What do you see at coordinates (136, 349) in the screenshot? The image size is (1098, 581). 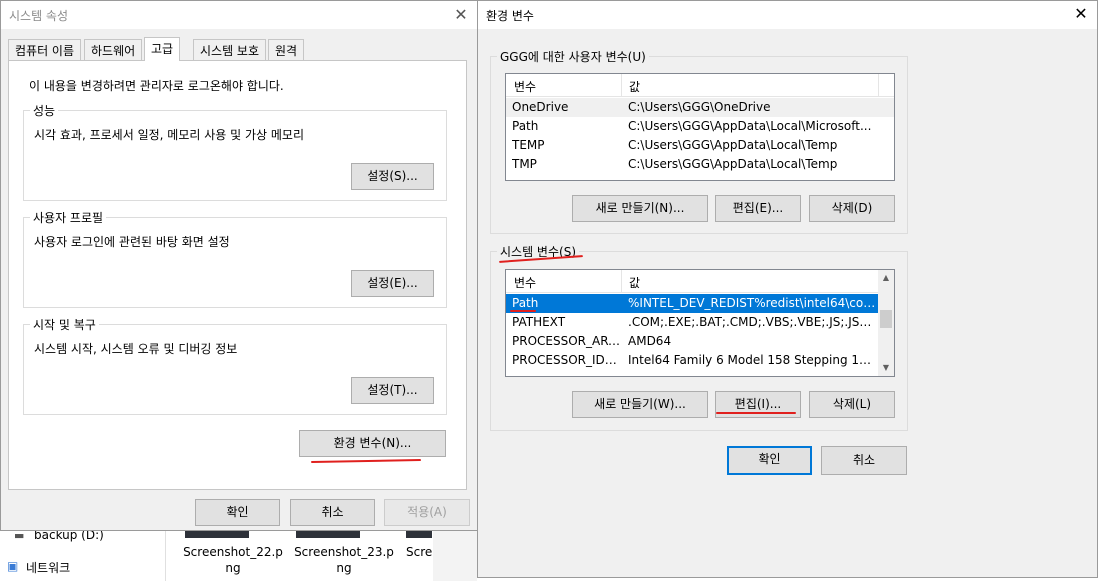 I see `group-description: 시스템 시작, 시스템 오류 및 디버깅 정보` at bounding box center [136, 349].